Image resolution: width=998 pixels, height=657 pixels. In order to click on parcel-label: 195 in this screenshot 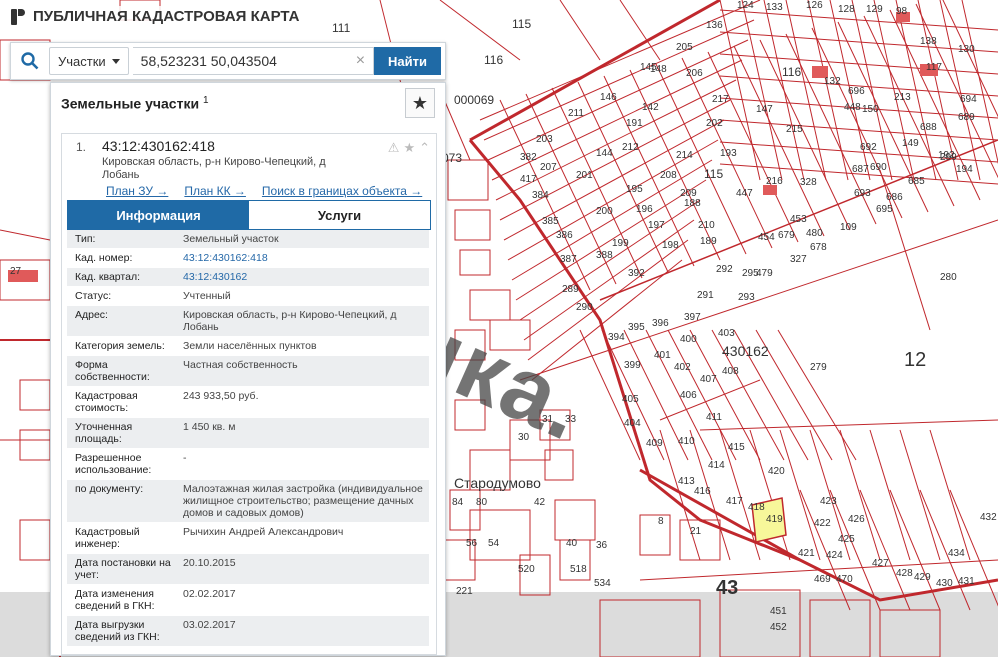, I will do `click(634, 189)`.